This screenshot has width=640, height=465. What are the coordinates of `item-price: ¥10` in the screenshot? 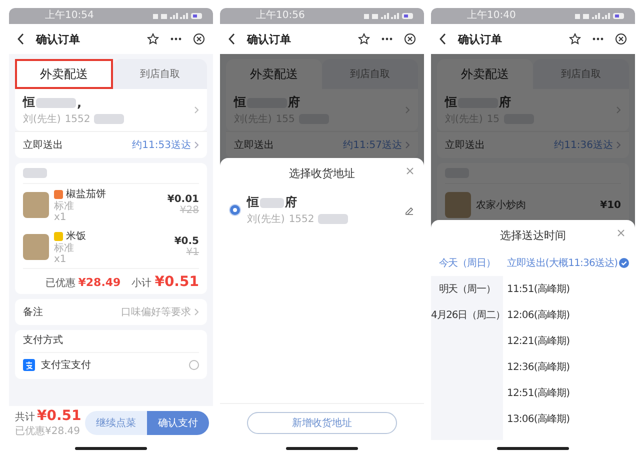 It's located at (610, 205).